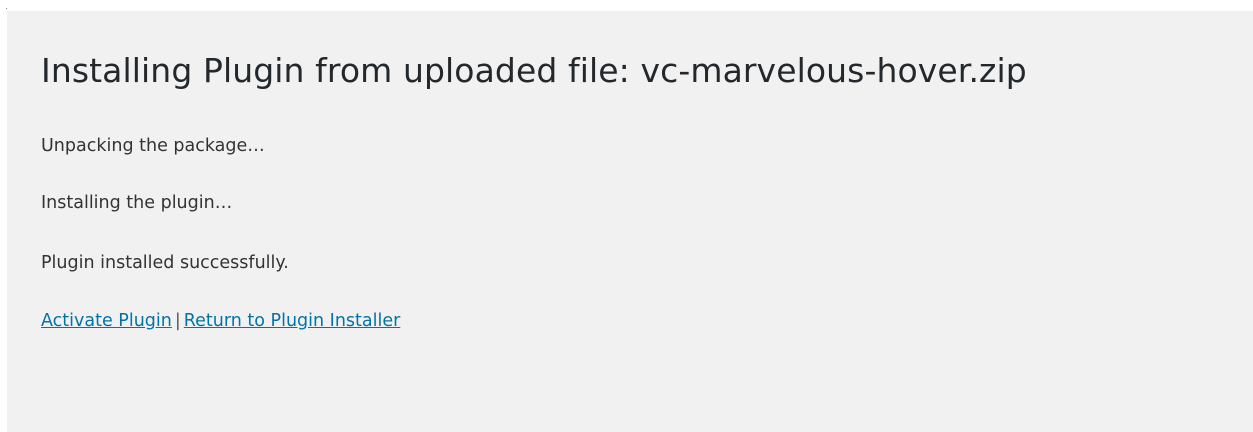 The image size is (1253, 432). I want to click on return-to-plugin-installer-link: Return to Plugin Installer, so click(292, 321).